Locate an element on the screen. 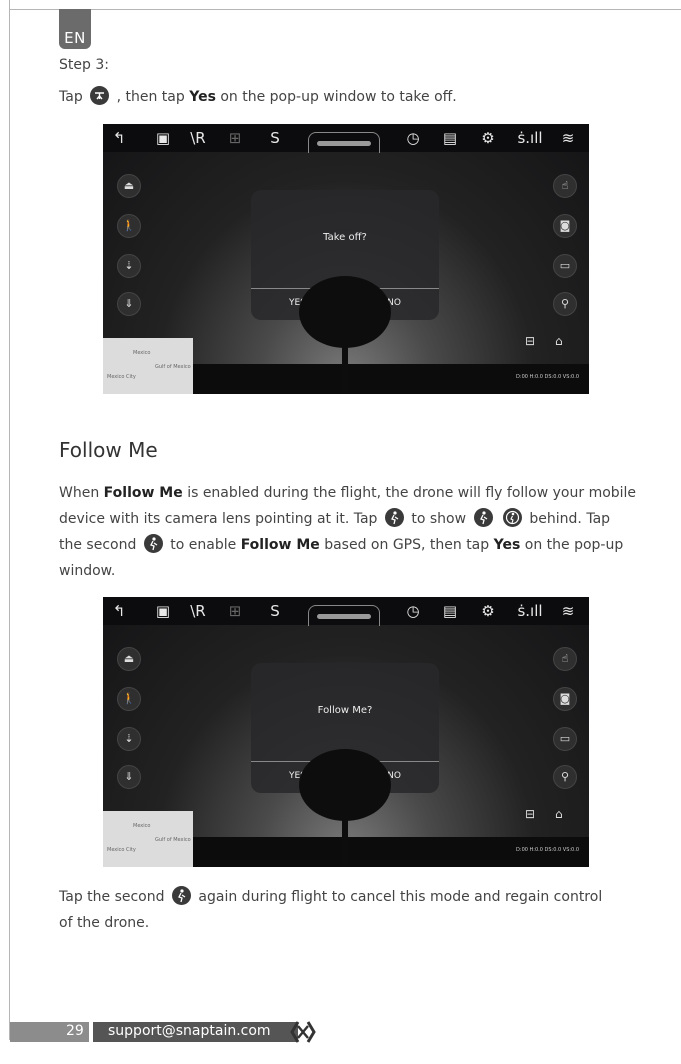 The width and height of the screenshot is (681, 1064). gps-follow-icon is located at coordinates (512, 517).